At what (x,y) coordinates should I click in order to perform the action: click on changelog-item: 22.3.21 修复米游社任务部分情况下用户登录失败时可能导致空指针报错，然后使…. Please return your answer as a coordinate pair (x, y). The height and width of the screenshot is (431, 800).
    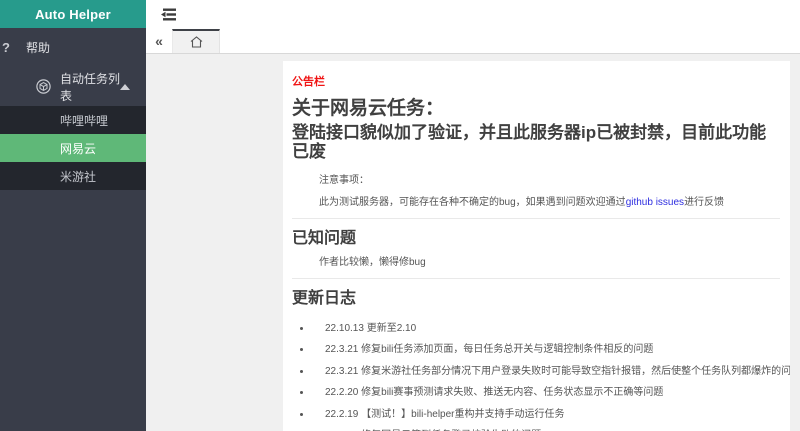
    Looking at the image, I should click on (551, 371).